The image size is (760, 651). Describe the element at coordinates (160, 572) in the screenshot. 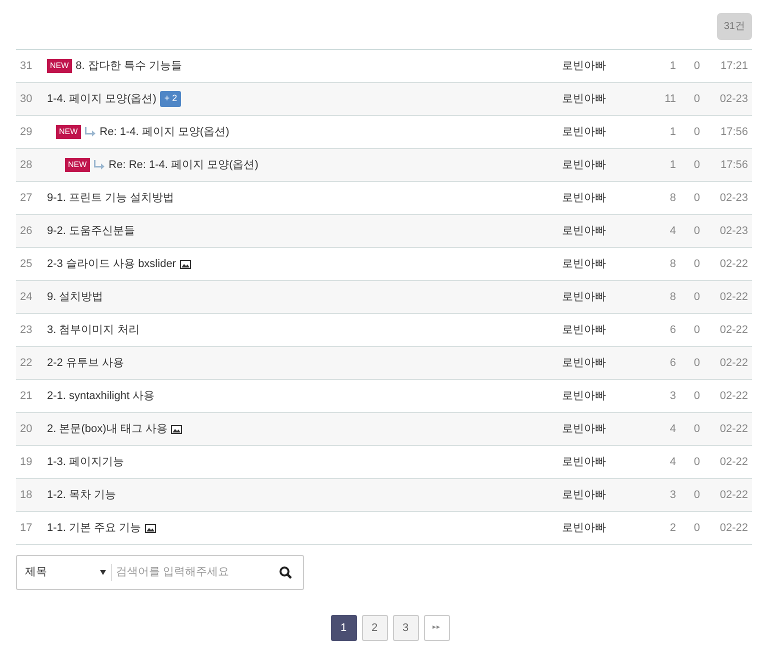

I see `search-field: 제목 검색어를 입력해주세요` at that location.